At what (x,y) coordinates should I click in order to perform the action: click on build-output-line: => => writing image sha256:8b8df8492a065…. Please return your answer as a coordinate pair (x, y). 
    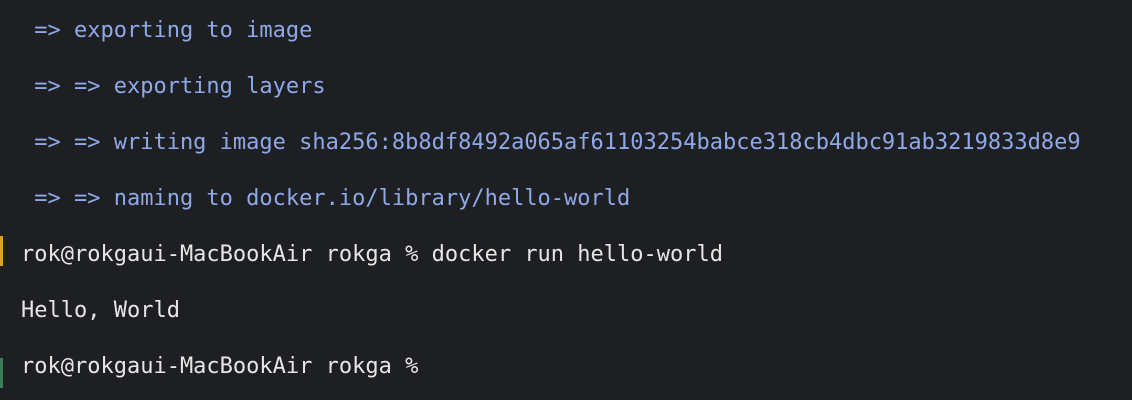
    Looking at the image, I should click on (551, 142).